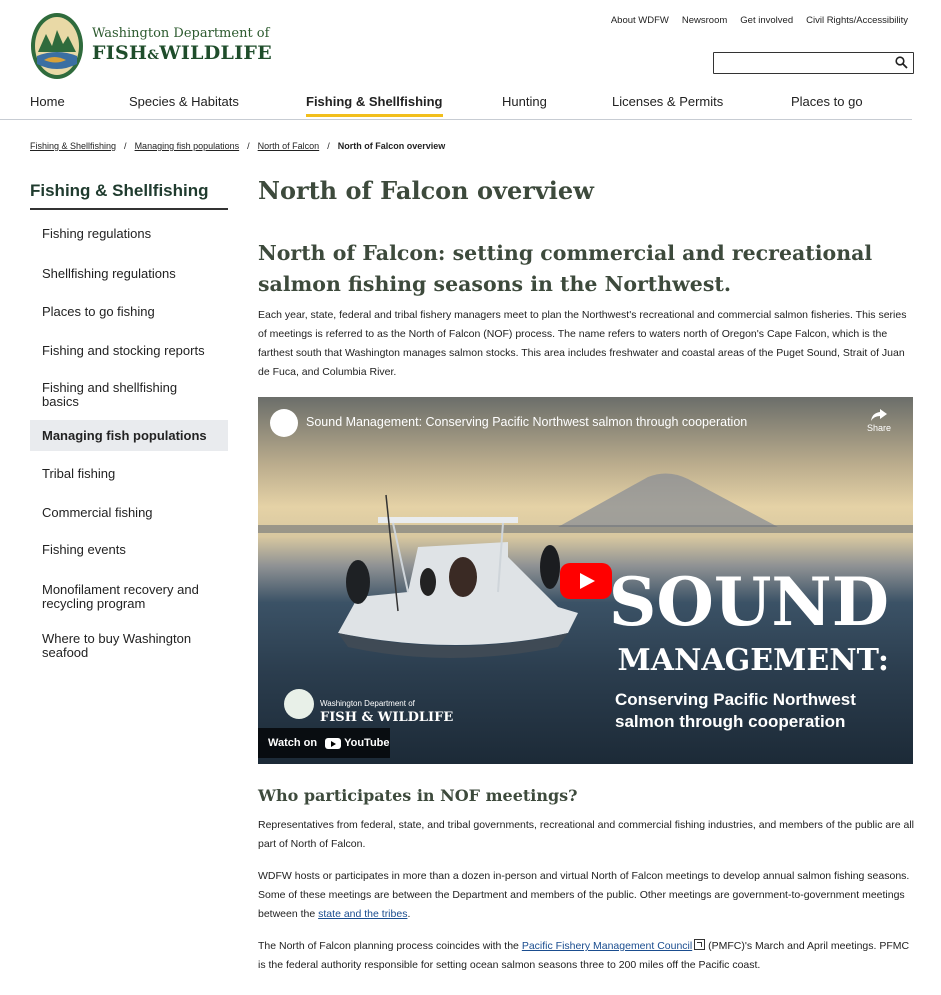  What do you see at coordinates (284, 423) in the screenshot?
I see `channel-logo` at bounding box center [284, 423].